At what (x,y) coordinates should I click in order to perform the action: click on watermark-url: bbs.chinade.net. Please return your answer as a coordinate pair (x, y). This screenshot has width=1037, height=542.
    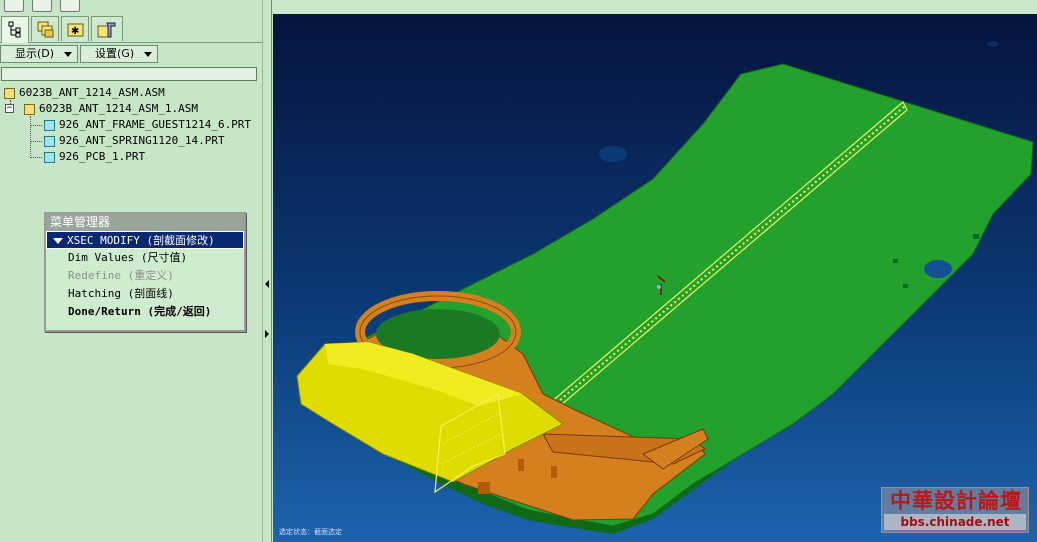
    Looking at the image, I should click on (955, 522).